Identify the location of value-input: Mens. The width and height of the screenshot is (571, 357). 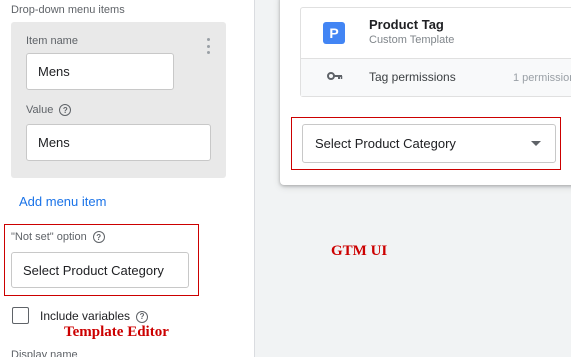
(118, 142).